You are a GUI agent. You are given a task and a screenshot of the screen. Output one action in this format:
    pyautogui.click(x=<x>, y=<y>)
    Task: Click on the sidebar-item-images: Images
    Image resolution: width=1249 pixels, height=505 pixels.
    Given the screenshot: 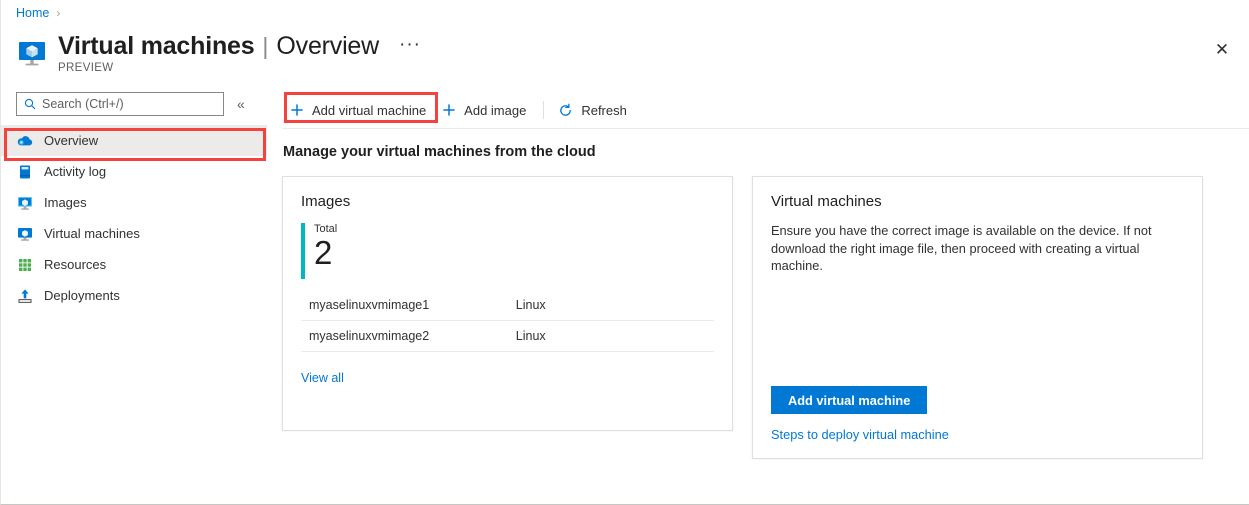 What is the action you would take?
    pyautogui.click(x=134, y=202)
    